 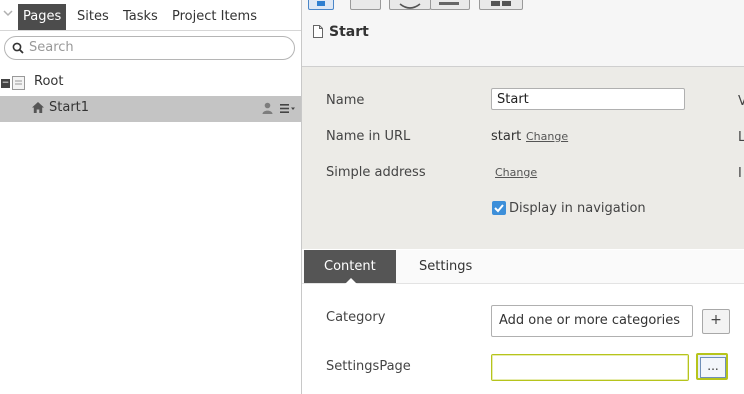 I want to click on editor-toolbar: Start, so click(x=523, y=33).